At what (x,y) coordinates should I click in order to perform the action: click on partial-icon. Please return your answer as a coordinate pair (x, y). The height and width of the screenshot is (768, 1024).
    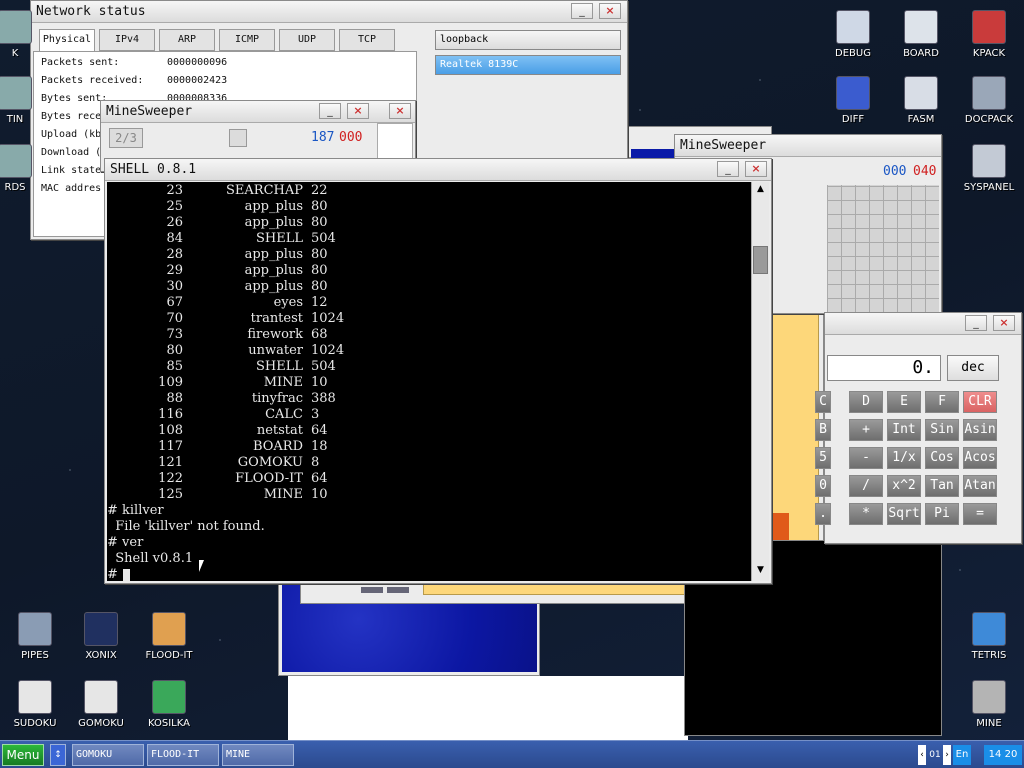
    Looking at the image, I should click on (16, 27).